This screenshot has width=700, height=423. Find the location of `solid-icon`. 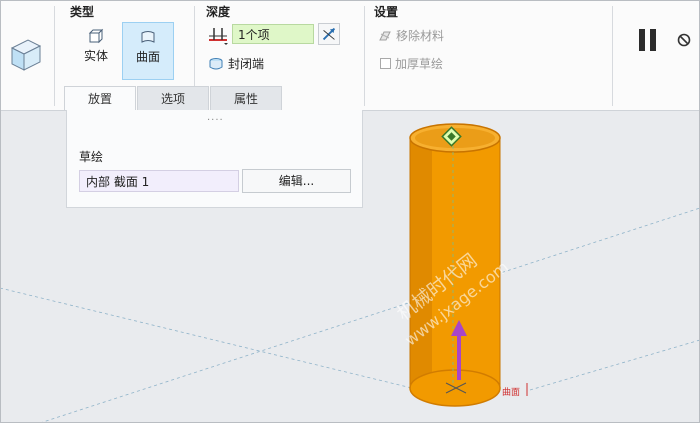

solid-icon is located at coordinates (96, 36).